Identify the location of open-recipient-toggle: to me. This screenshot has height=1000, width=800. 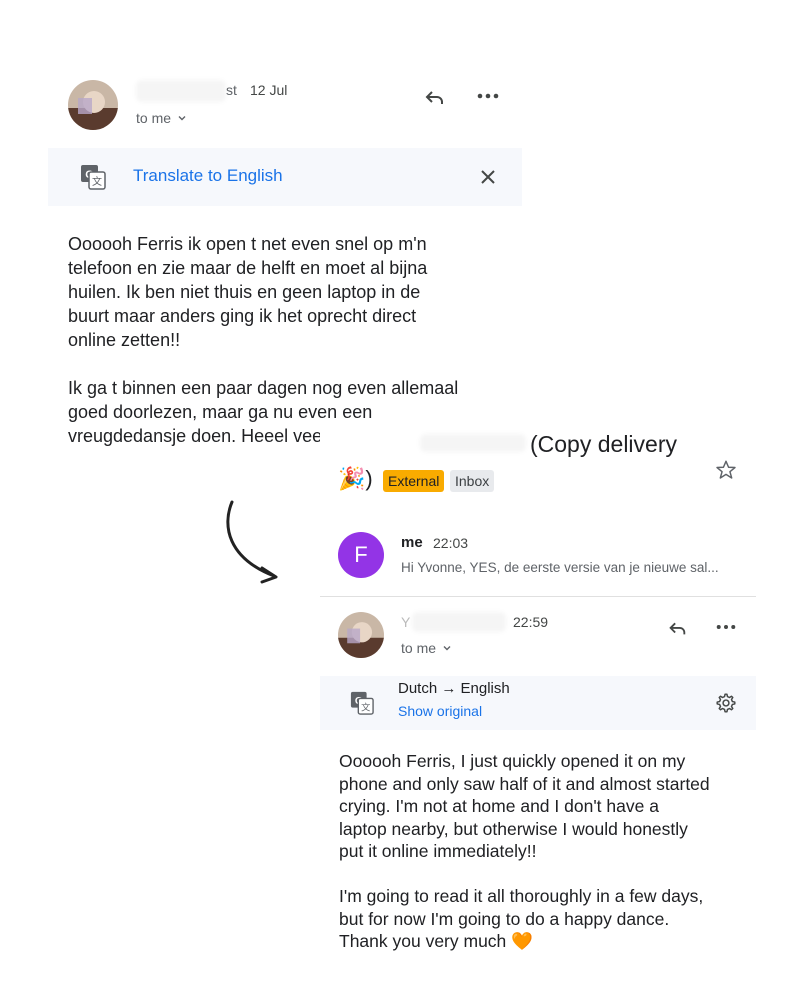
(426, 648).